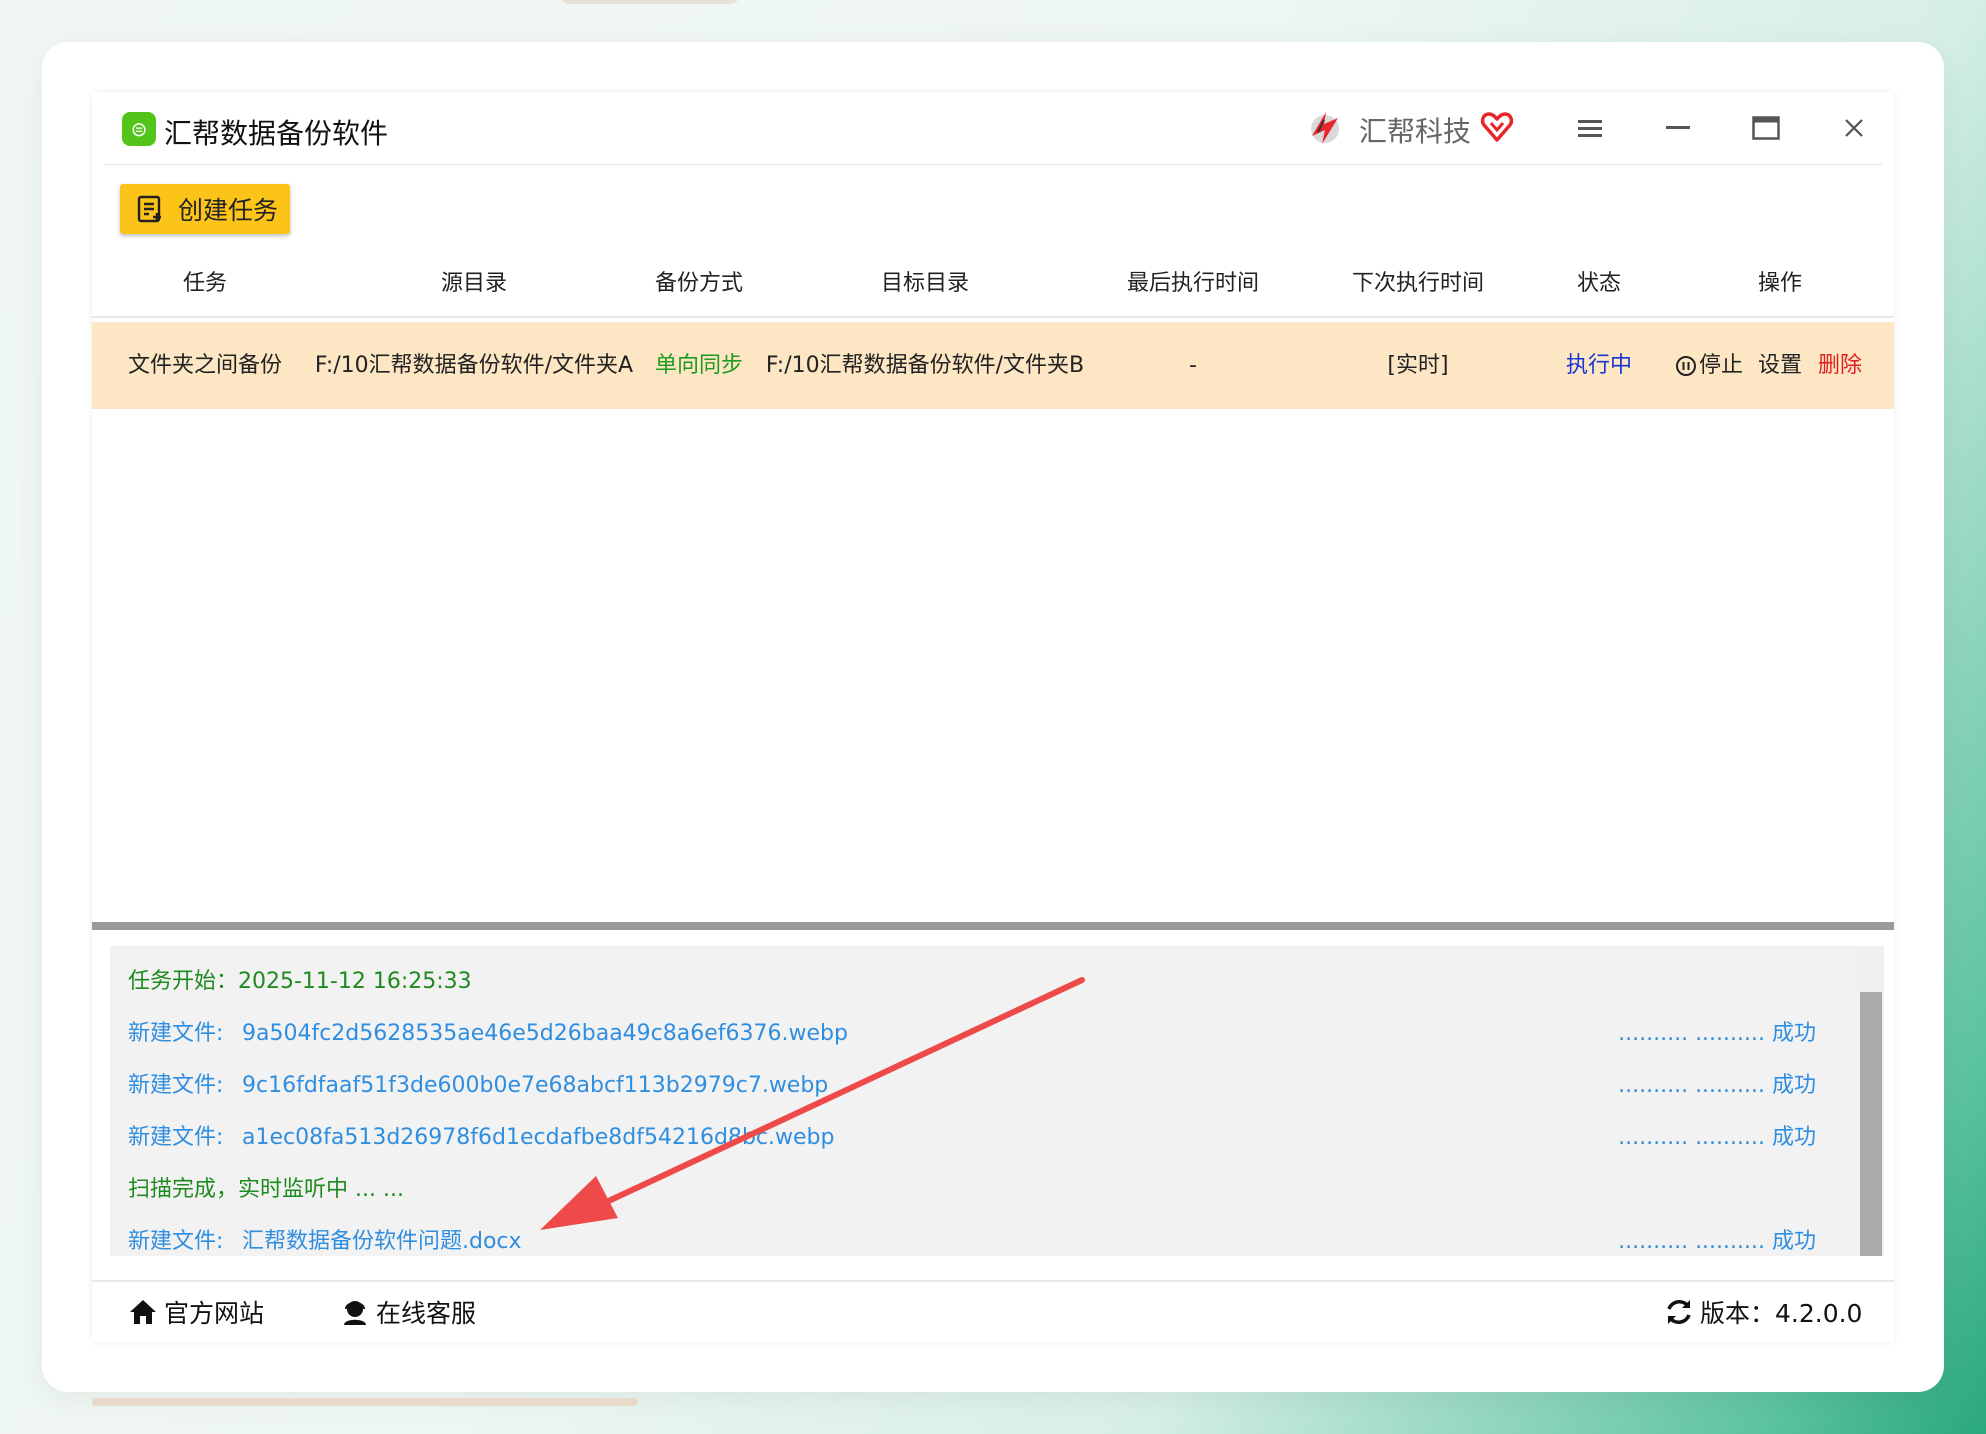  I want to click on header-task: 任务, so click(205, 283).